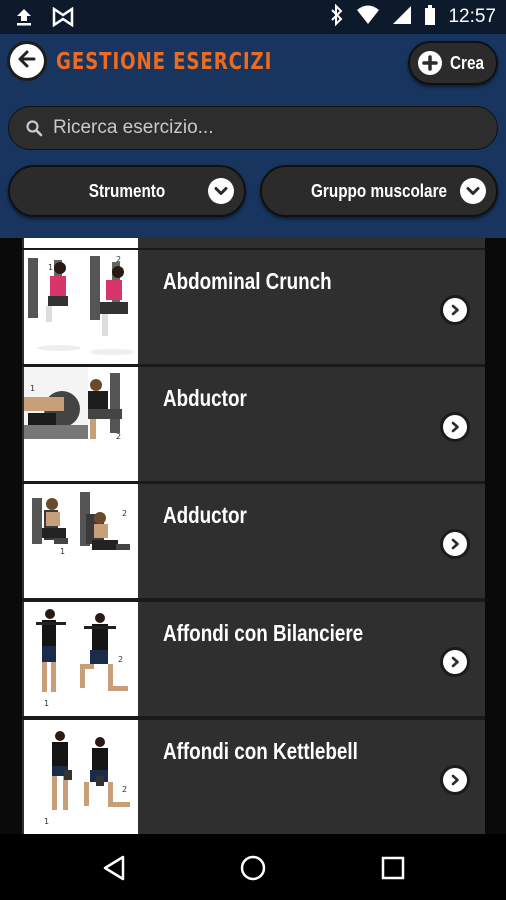 The image size is (506, 900). I want to click on signal-icon, so click(402, 17).